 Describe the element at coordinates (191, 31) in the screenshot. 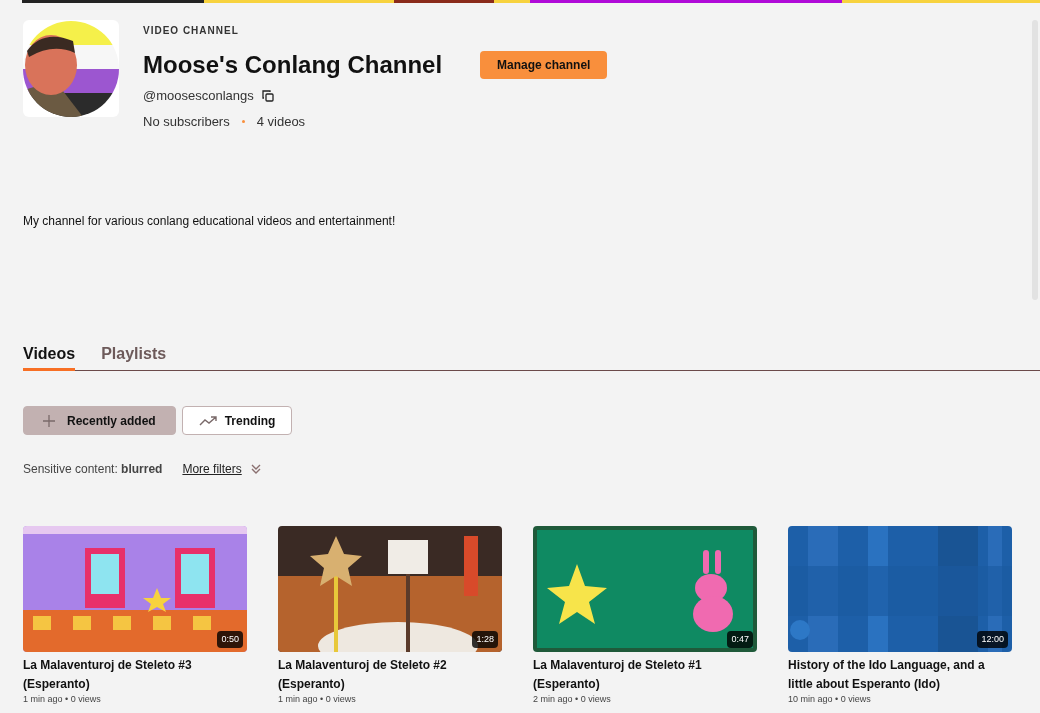

I see `channel-type-label: VIDEO CHANNEL` at that location.